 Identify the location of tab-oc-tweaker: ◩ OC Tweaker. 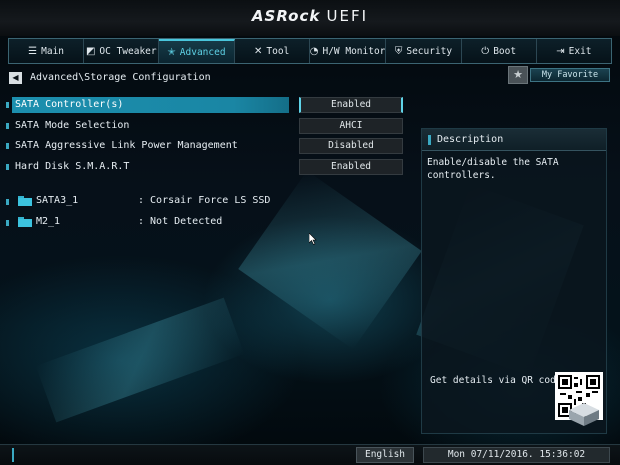
(122, 51).